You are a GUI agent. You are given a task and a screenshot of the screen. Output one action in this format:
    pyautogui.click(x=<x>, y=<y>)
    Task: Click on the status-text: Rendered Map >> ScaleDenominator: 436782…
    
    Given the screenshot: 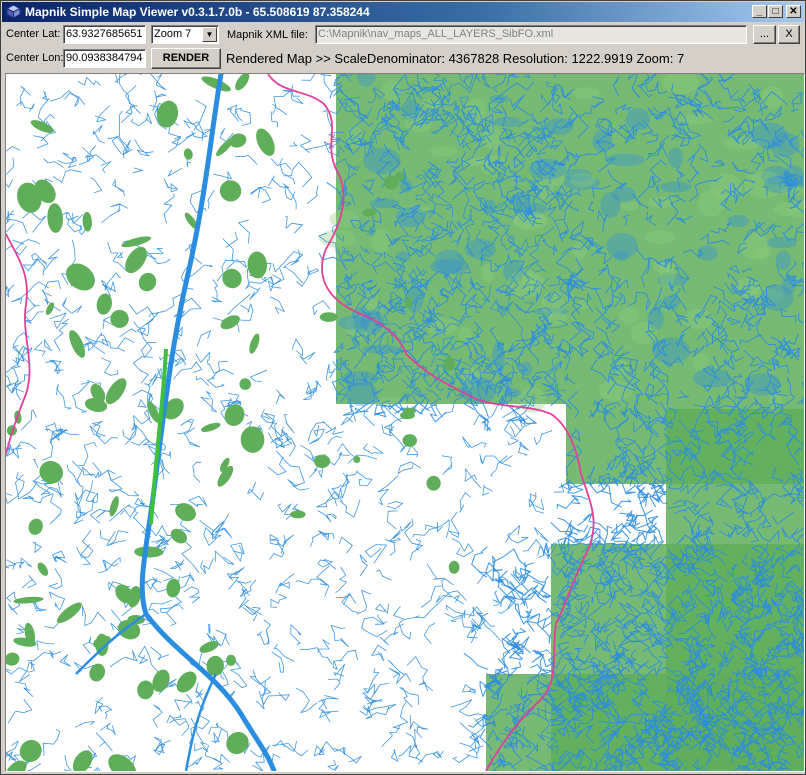 What is the action you would take?
    pyautogui.click(x=455, y=58)
    